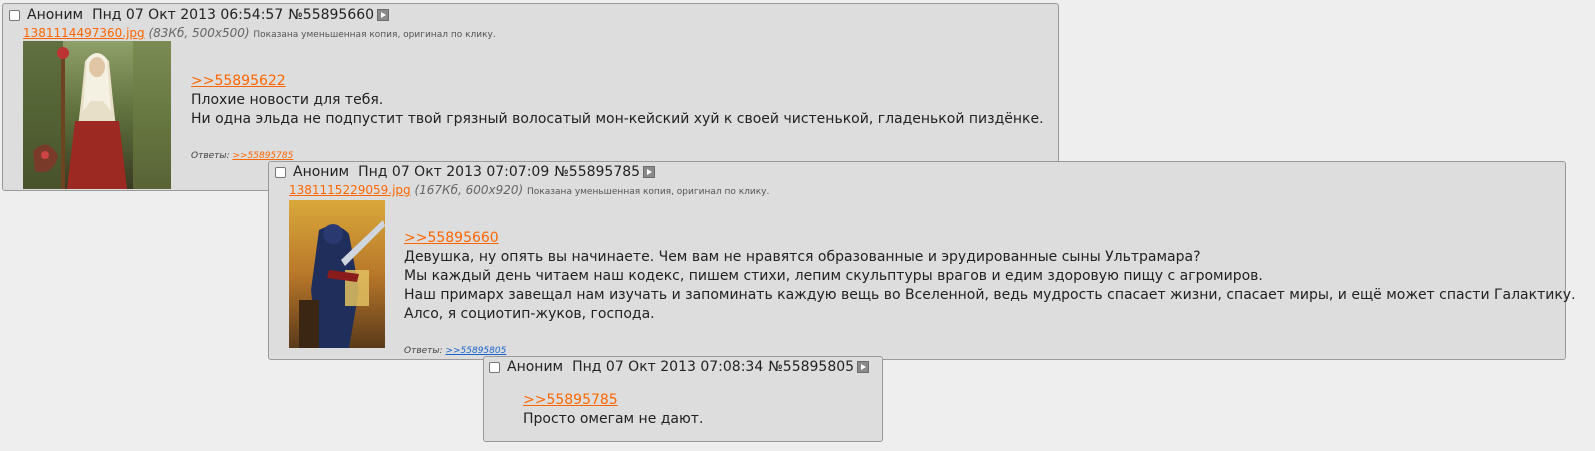 The image size is (1595, 451). Describe the element at coordinates (454, 172) in the screenshot. I see `post-date: Пнд 07 Окт 2013 07:07:09` at that location.